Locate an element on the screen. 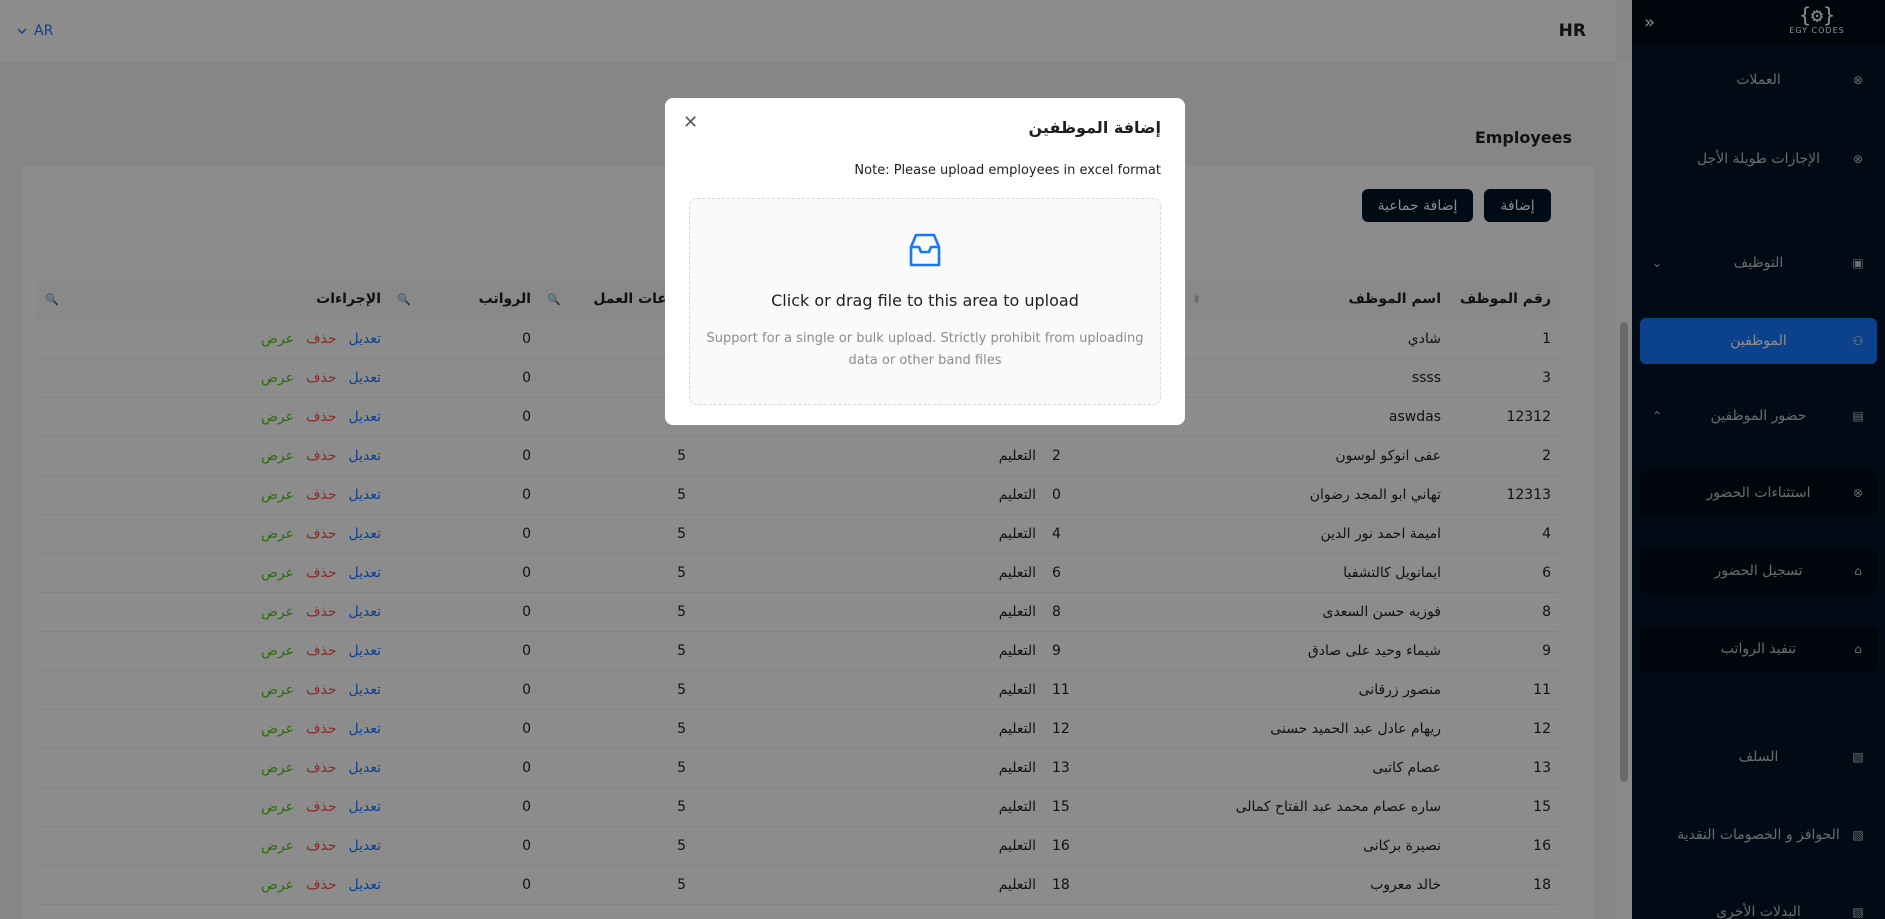  close-icon: ✕ is located at coordinates (690, 122).